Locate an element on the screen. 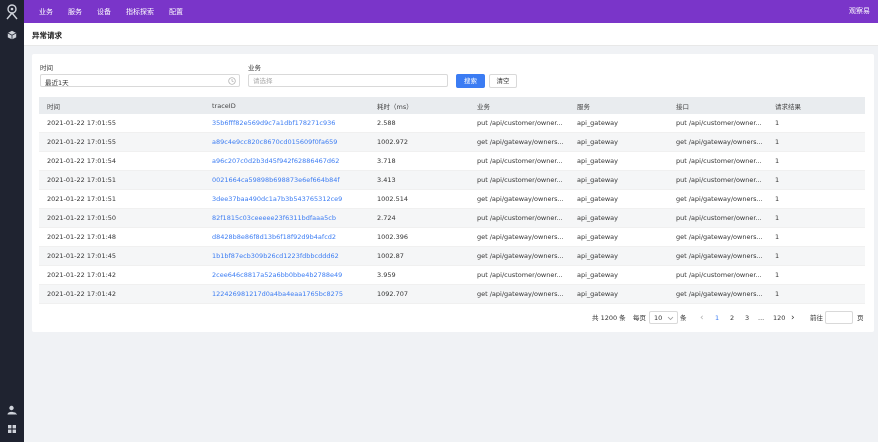 This screenshot has height=442, width=878. goto-unit: 页 is located at coordinates (860, 318).